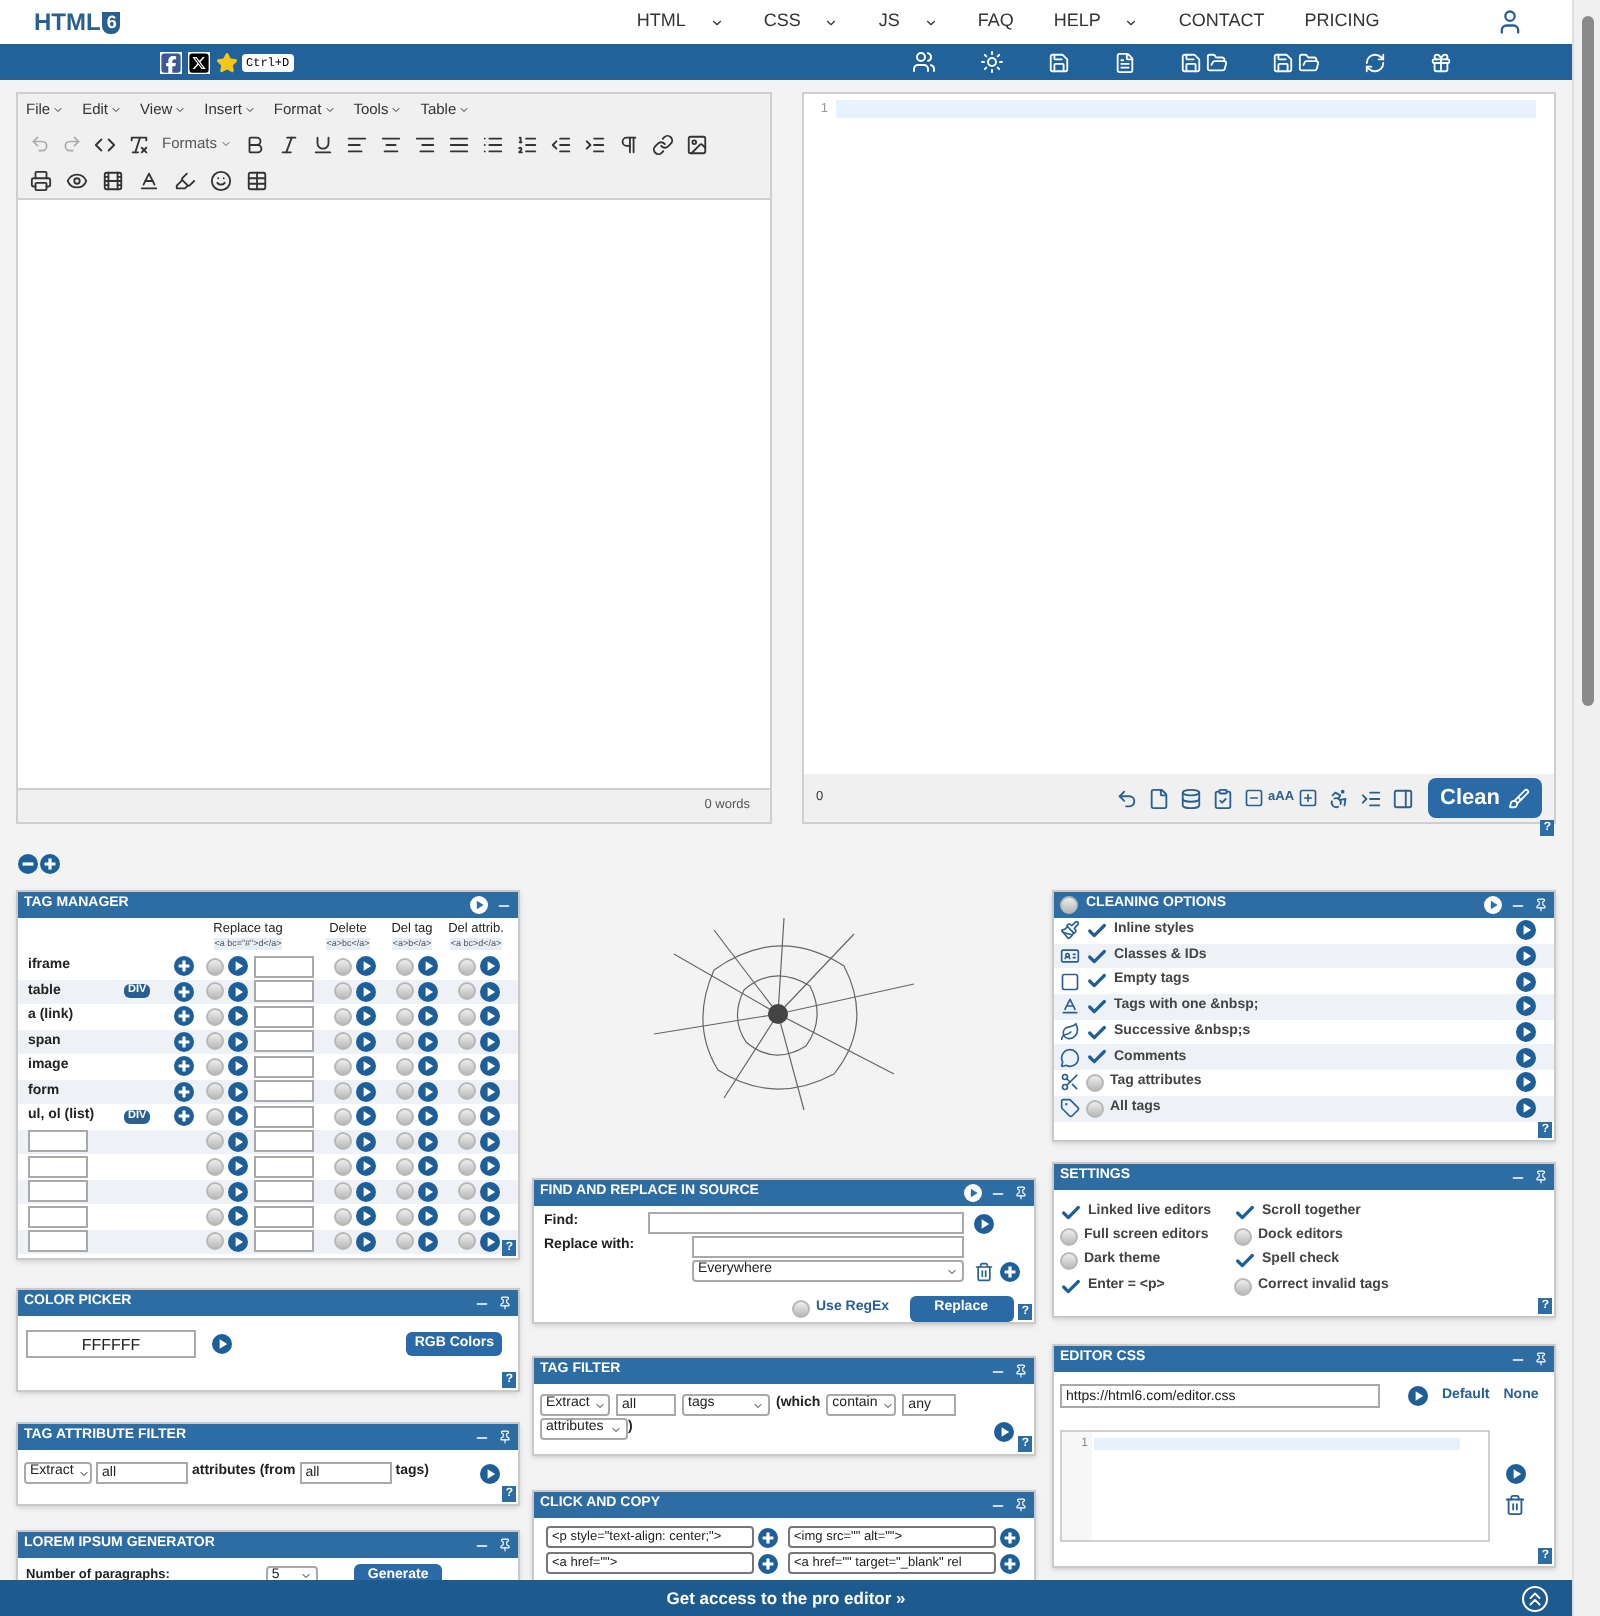 The image size is (1600, 1616). Describe the element at coordinates (58, 1241) in the screenshot. I see `tag-input` at that location.